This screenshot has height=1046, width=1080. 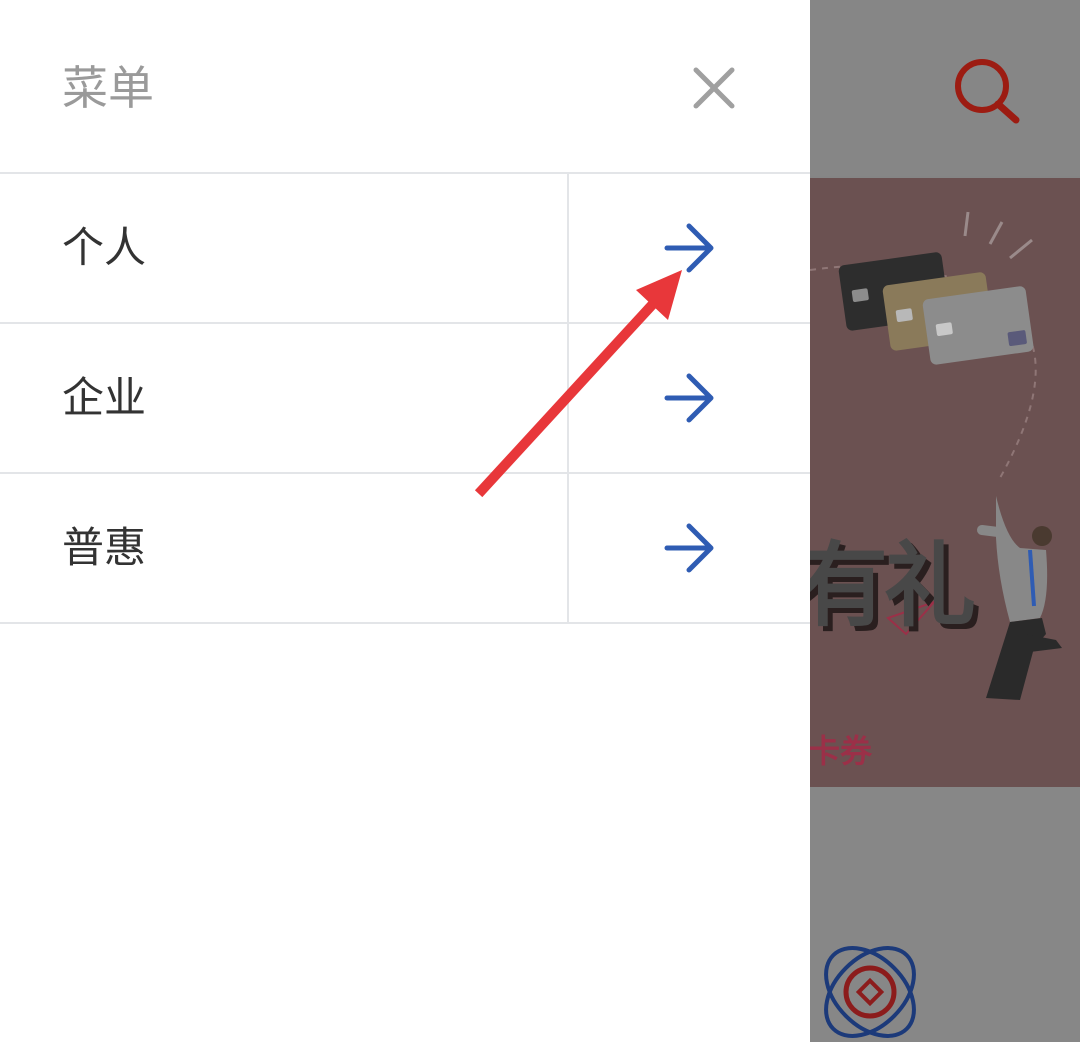 I want to click on search-icon, so click(x=986, y=92).